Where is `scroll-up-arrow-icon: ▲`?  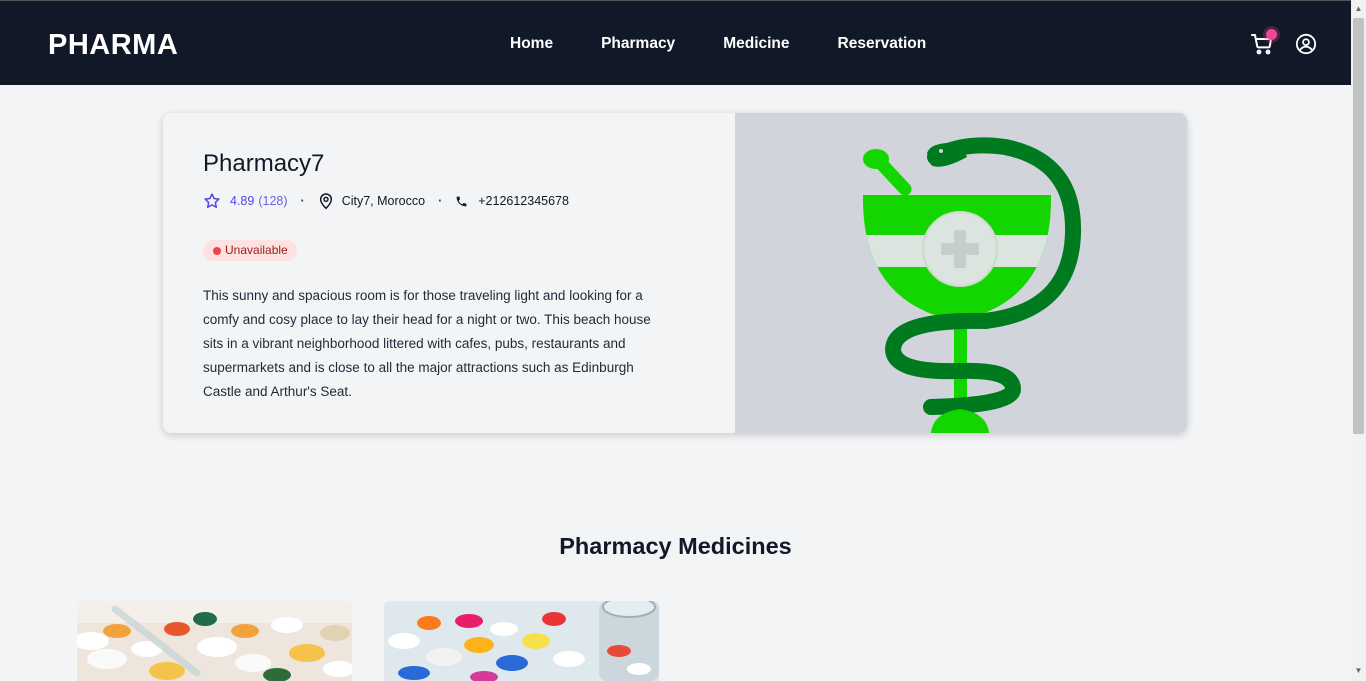
scroll-up-arrow-icon: ▲ is located at coordinates (1358, 9).